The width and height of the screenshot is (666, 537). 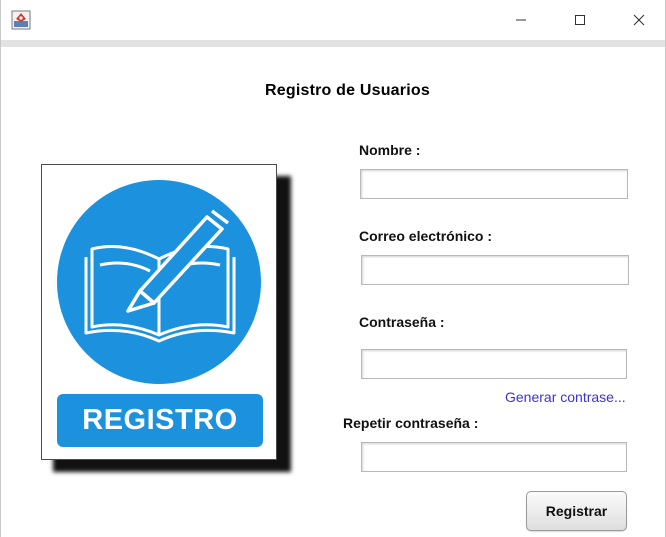 I want to click on email-label: Correo electrónico :, so click(x=426, y=236).